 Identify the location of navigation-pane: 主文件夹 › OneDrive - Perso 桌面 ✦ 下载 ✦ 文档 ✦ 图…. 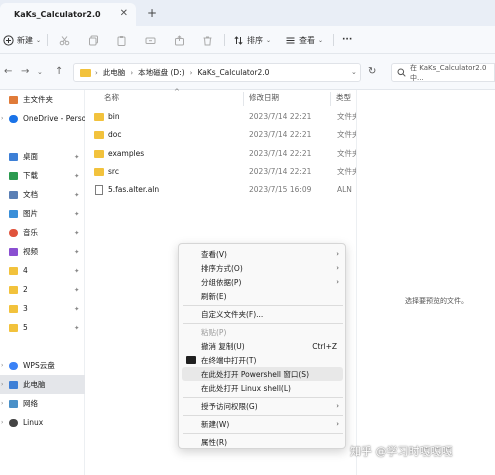
(42, 282).